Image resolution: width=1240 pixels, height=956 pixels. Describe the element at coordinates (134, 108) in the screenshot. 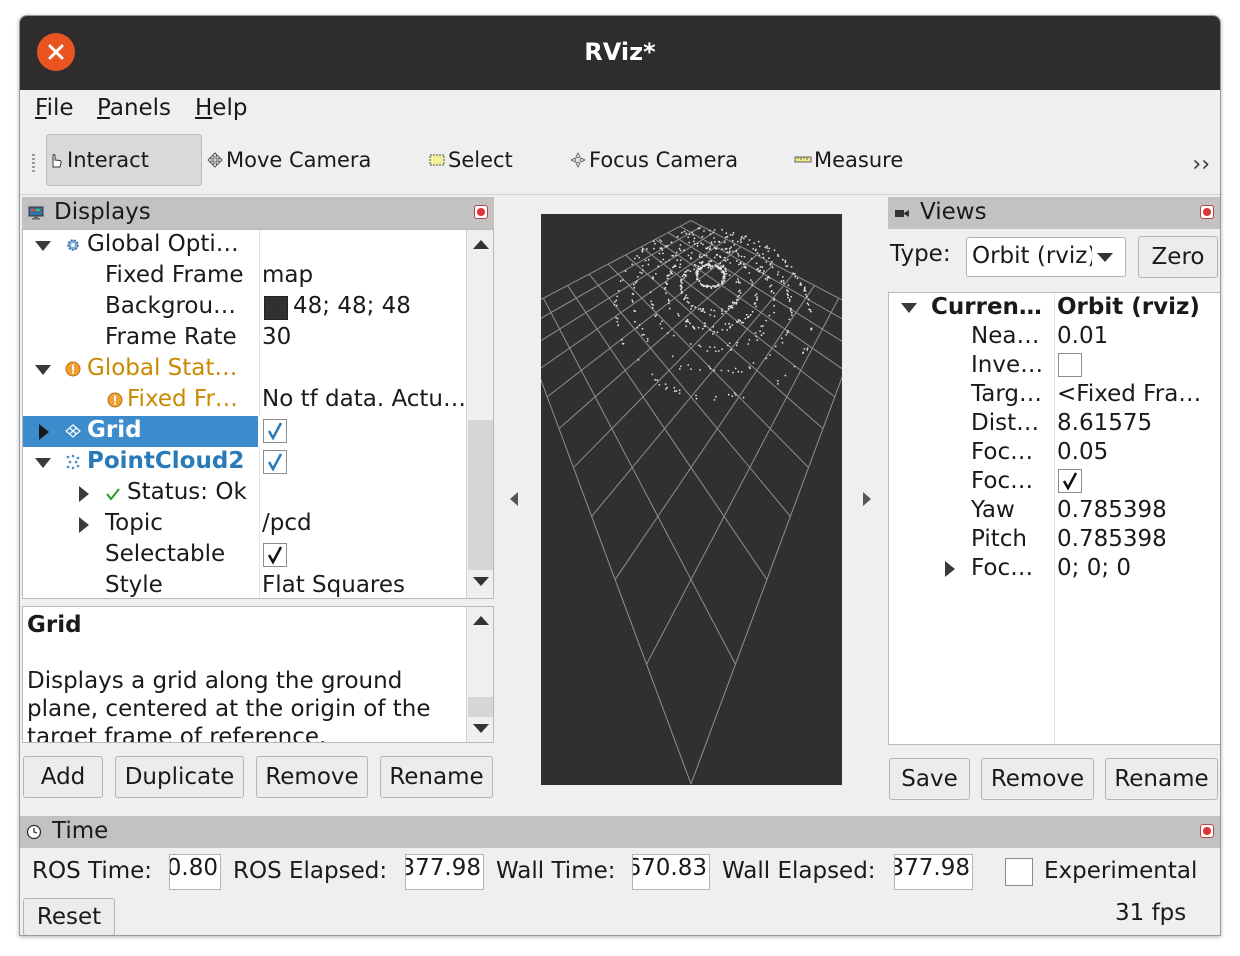

I see `menu-panels: Panels` at that location.